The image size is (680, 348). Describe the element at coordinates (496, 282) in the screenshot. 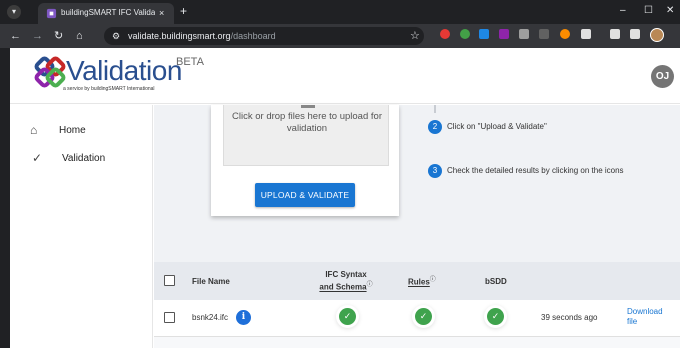

I see `column-bsdd: bSDD` at that location.